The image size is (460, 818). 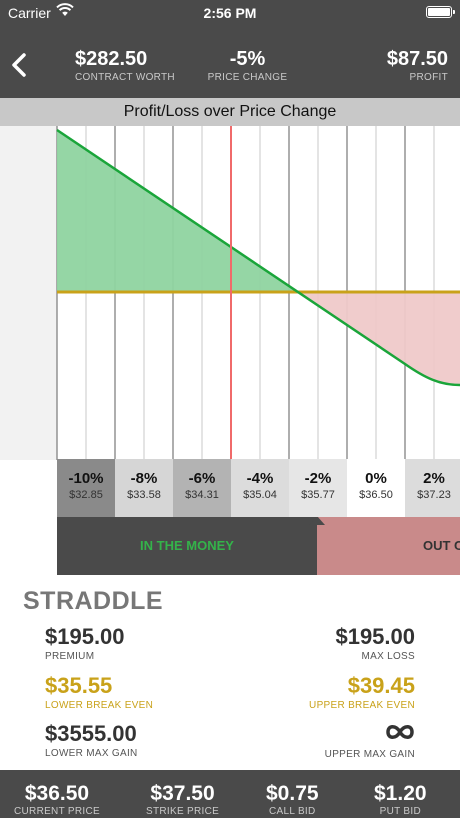 I want to click on premium-label: PREMIUM, so click(x=70, y=656).